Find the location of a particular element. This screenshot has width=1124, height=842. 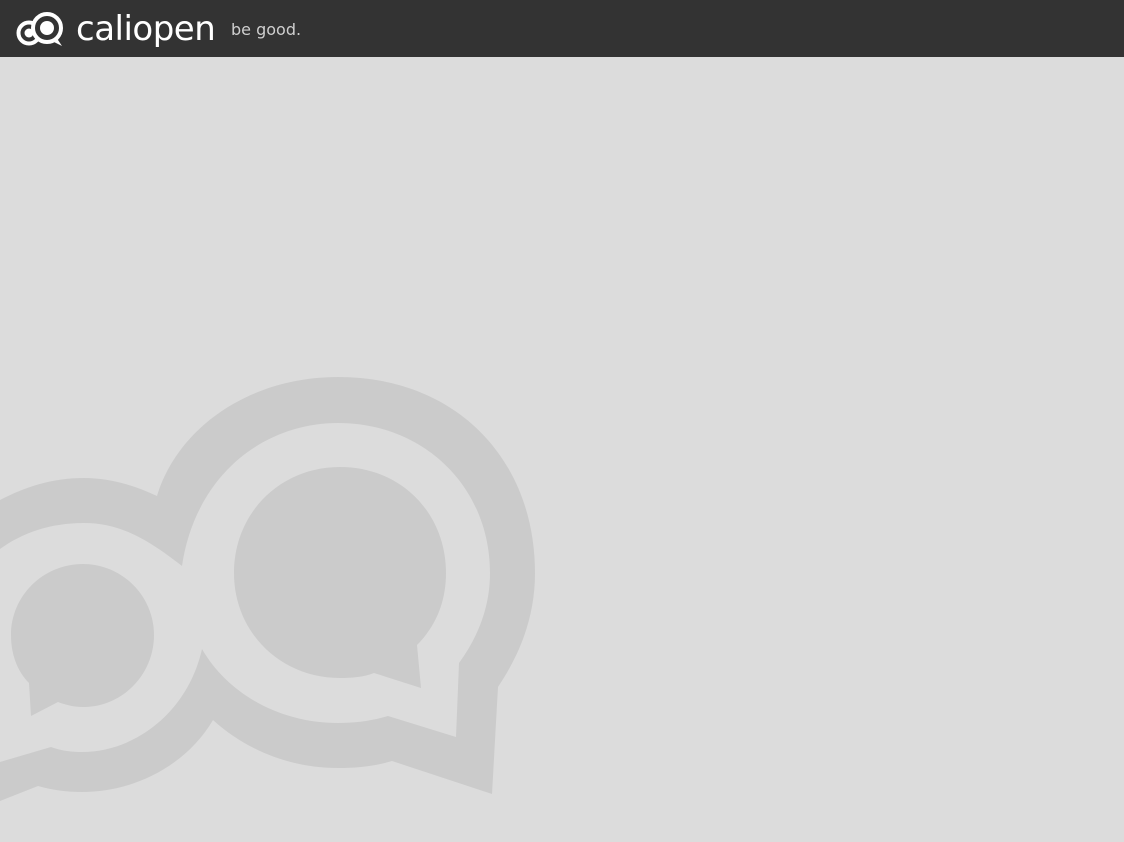

tagline: be good. is located at coordinates (266, 29).